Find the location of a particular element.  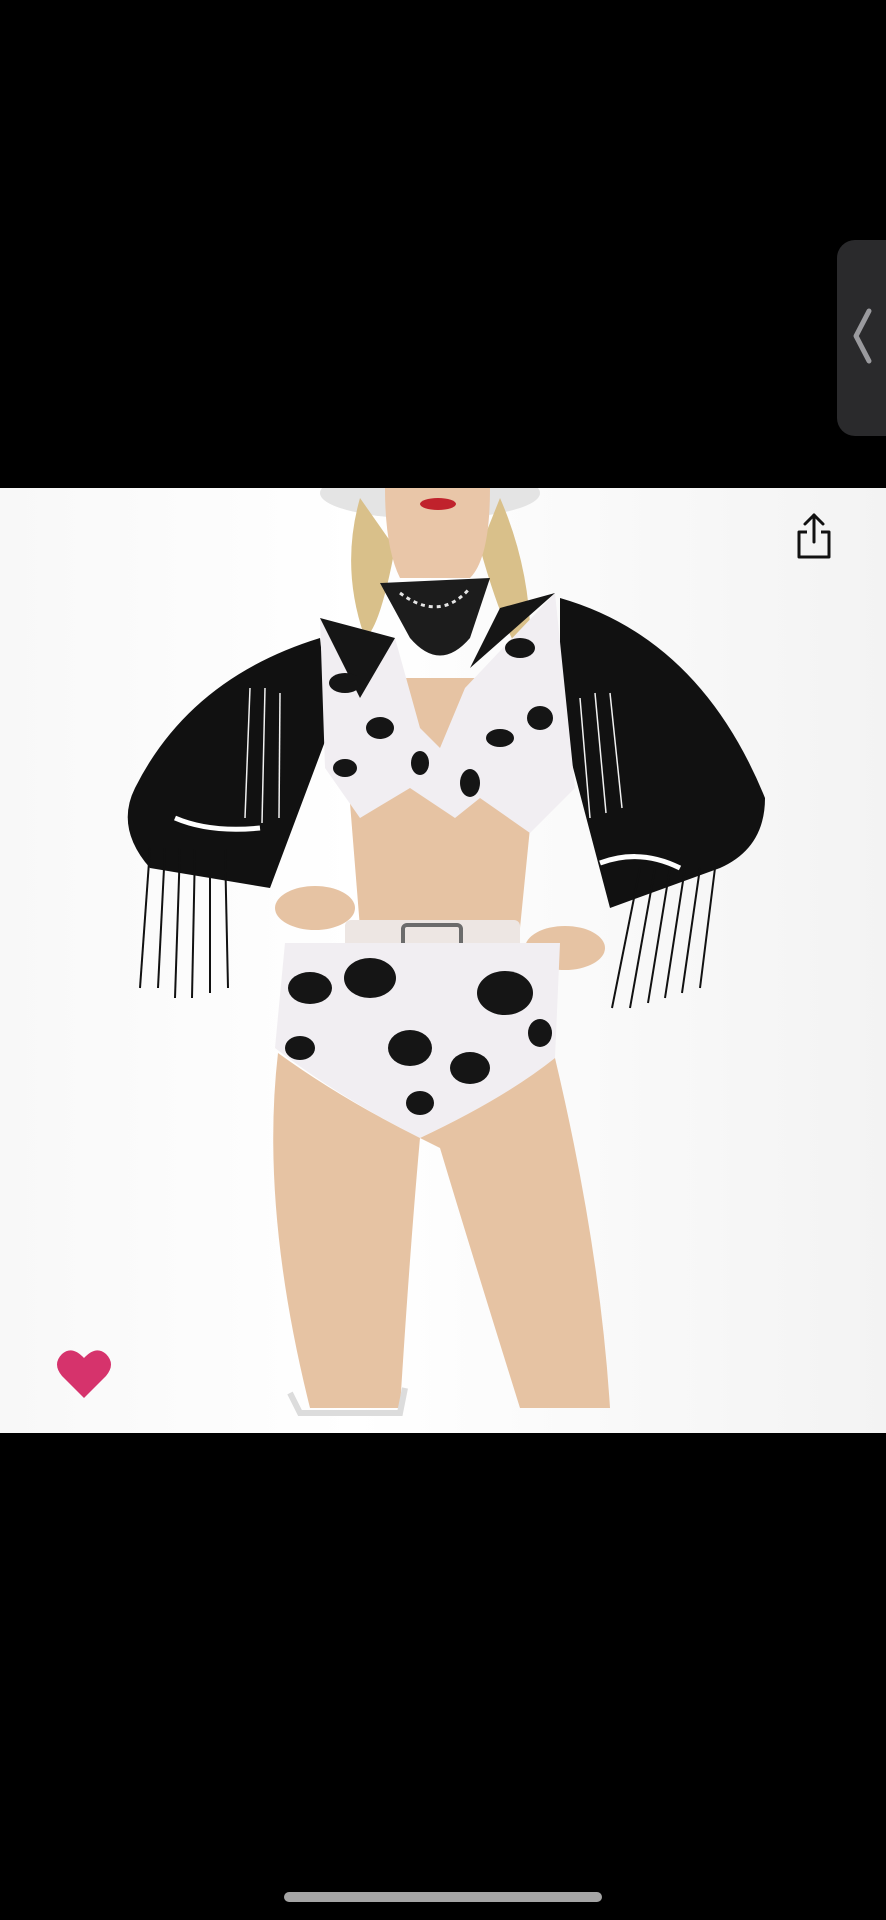

side-panel-handle is located at coordinates (861, 338).